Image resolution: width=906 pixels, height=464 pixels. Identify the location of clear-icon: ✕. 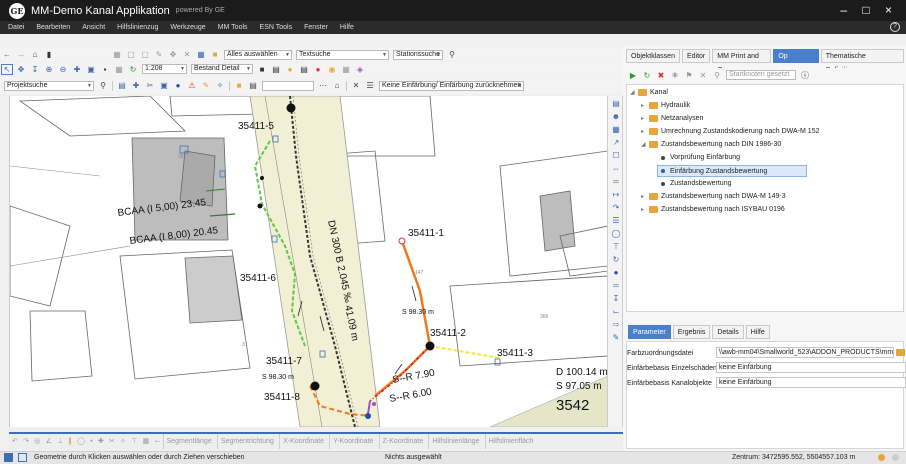
(703, 75).